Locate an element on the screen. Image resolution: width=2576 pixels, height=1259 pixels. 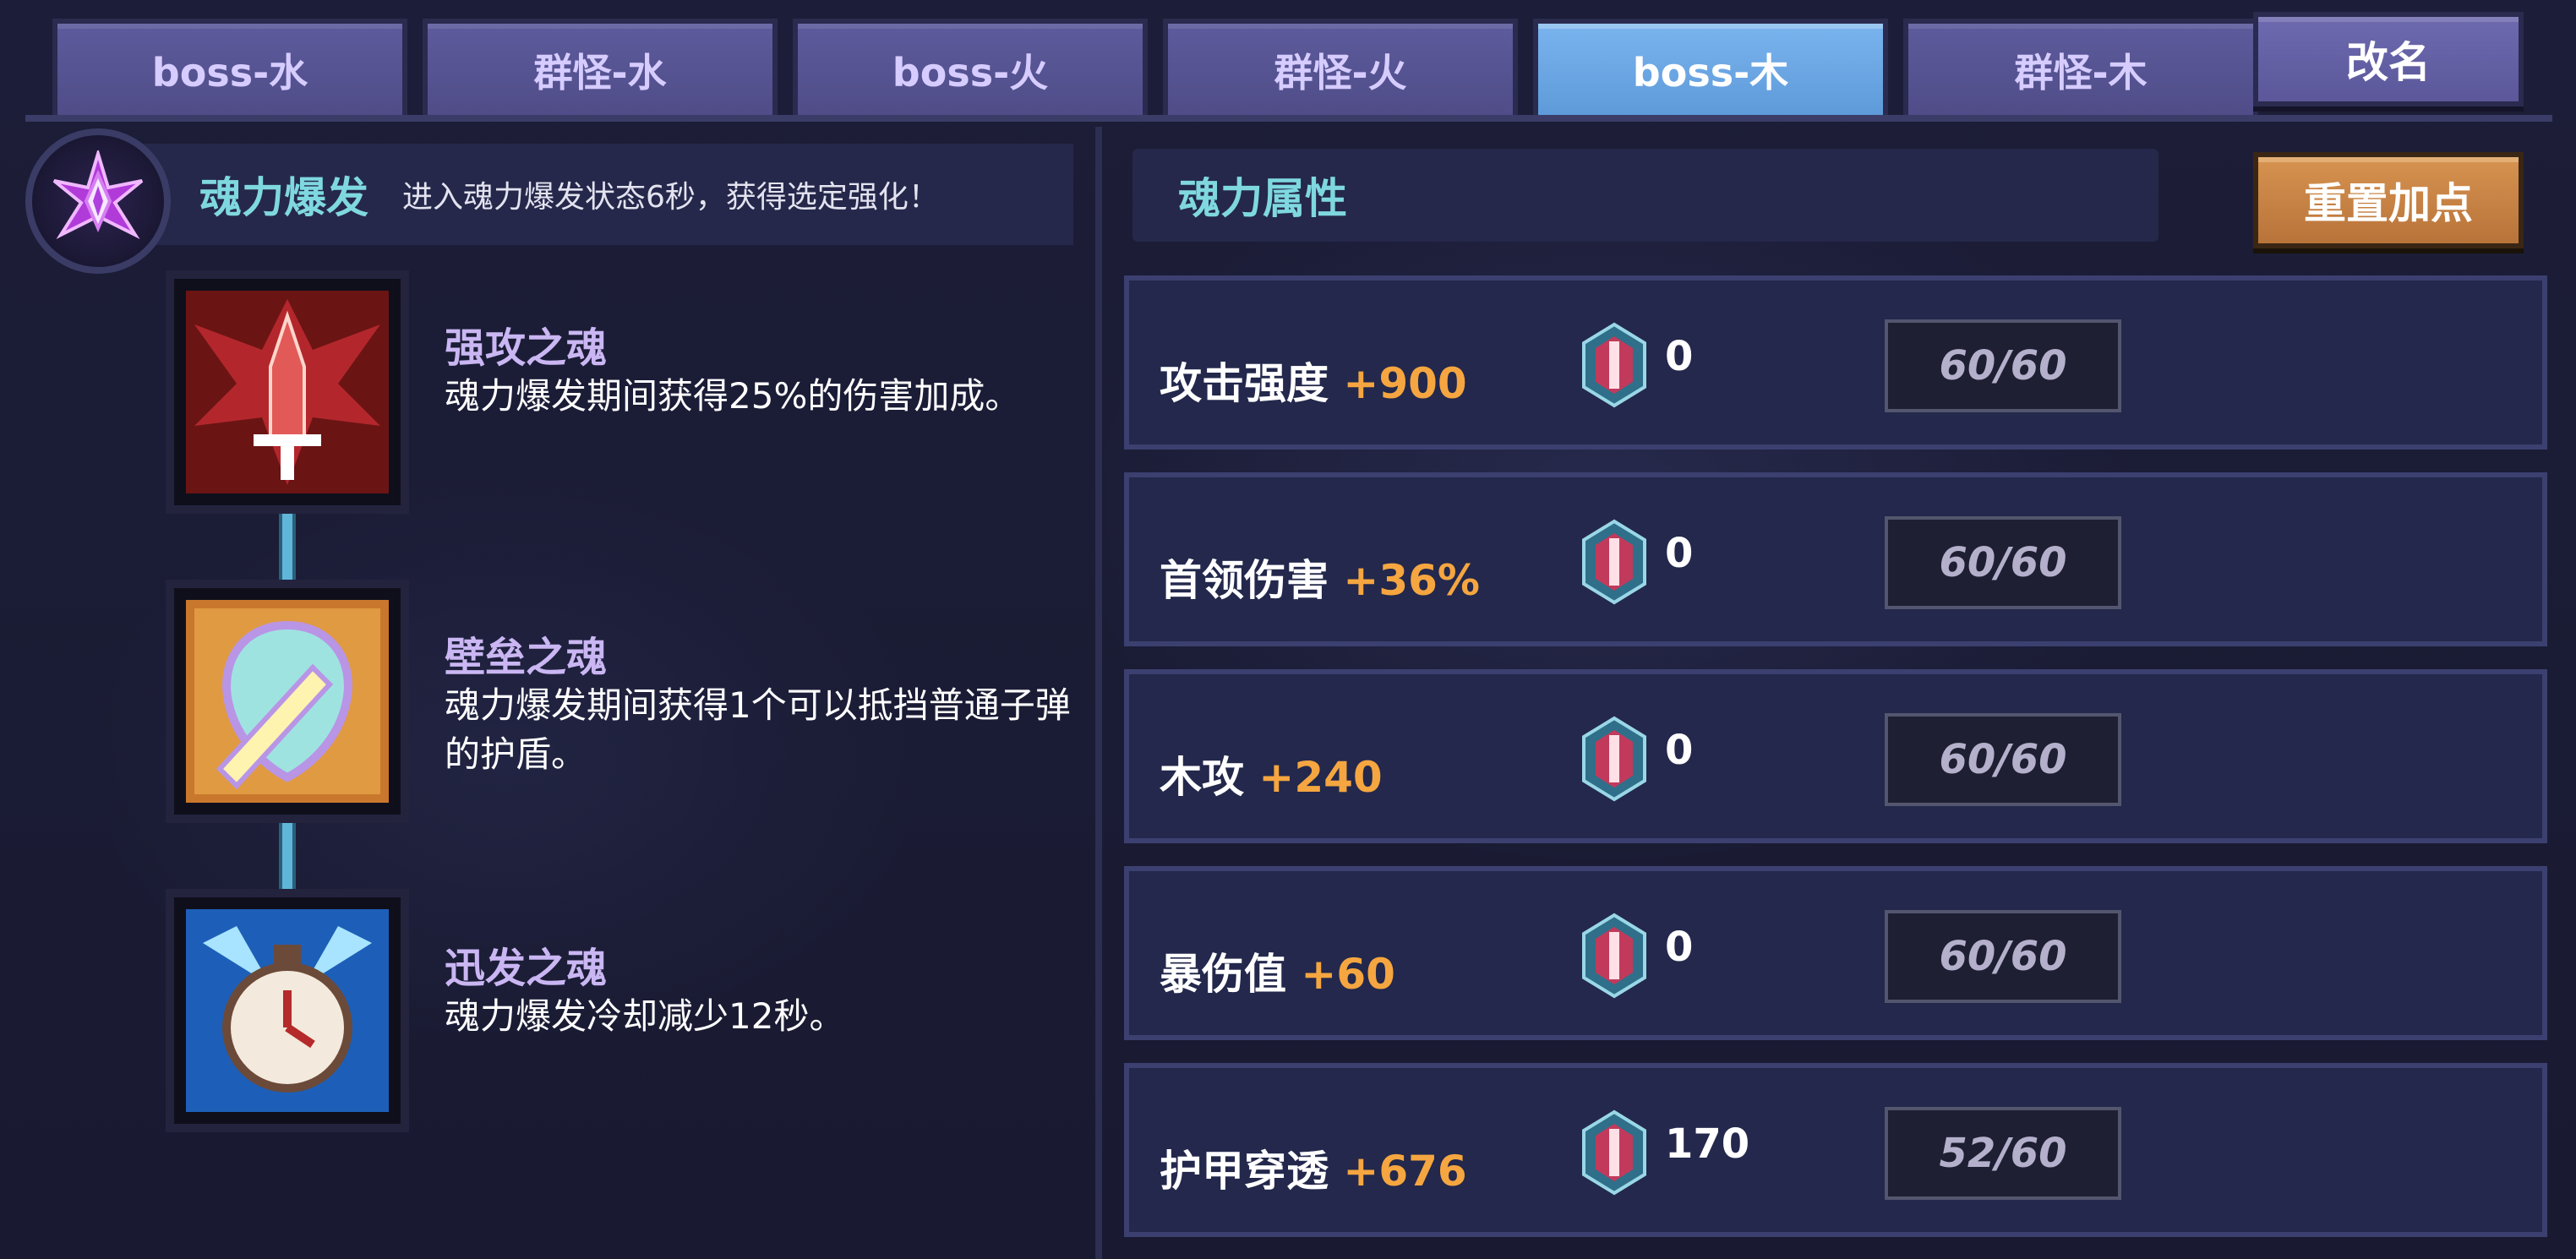
attribute-label: 攻击强度 +900 is located at coordinates (1313, 380).